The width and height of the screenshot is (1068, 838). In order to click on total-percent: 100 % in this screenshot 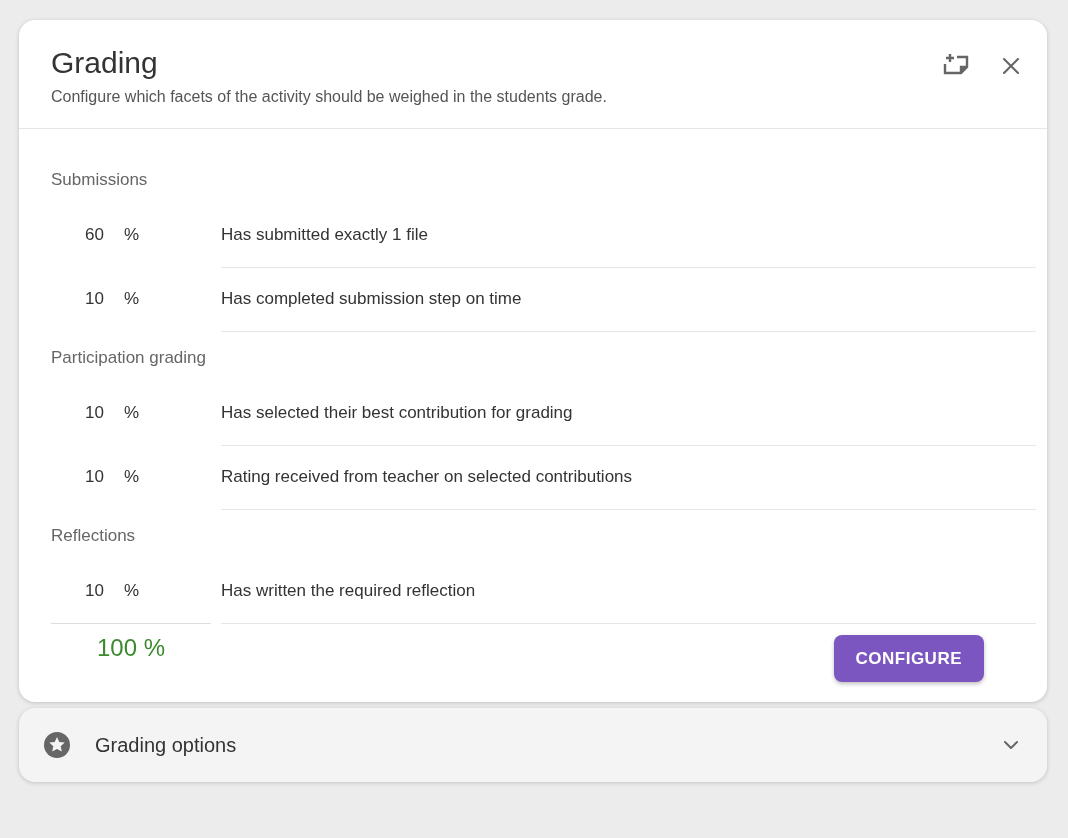, I will do `click(131, 642)`.